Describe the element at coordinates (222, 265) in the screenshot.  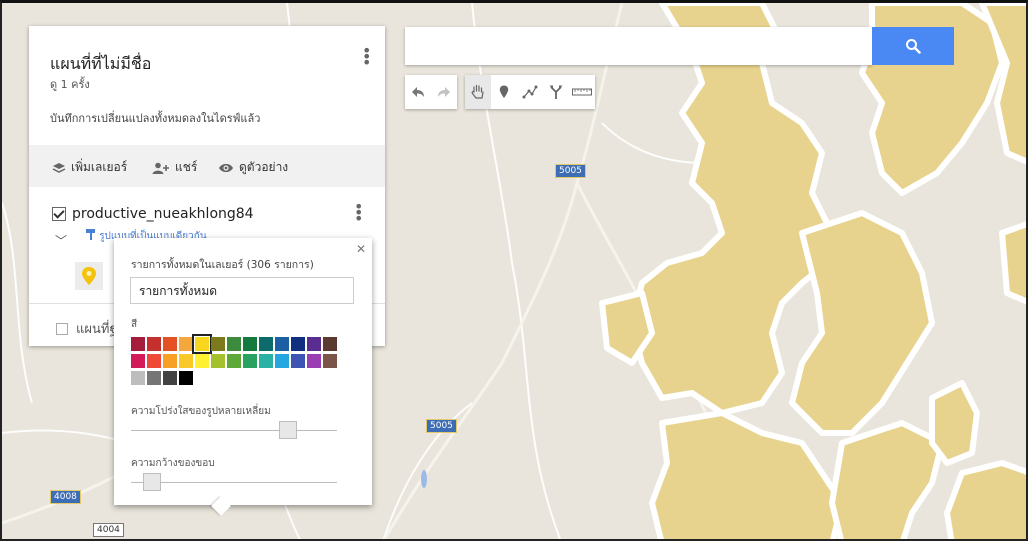
I see `popup-header: รายการทั้งหมดในเลเยอร์ (306 รายการ)` at that location.